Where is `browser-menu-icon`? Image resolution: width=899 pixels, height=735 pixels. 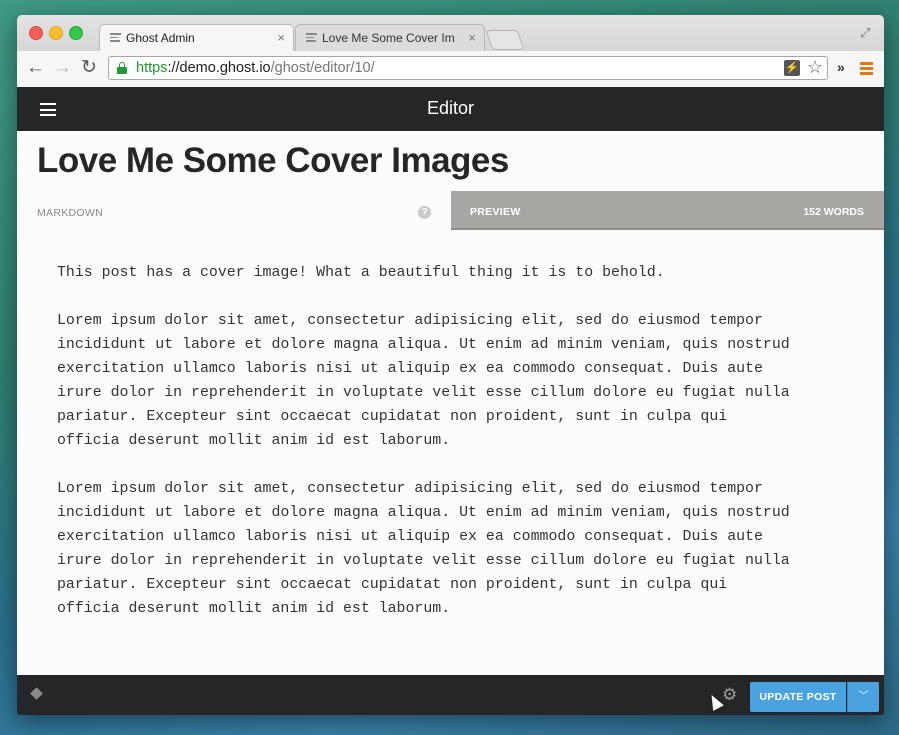 browser-menu-icon is located at coordinates (866, 69).